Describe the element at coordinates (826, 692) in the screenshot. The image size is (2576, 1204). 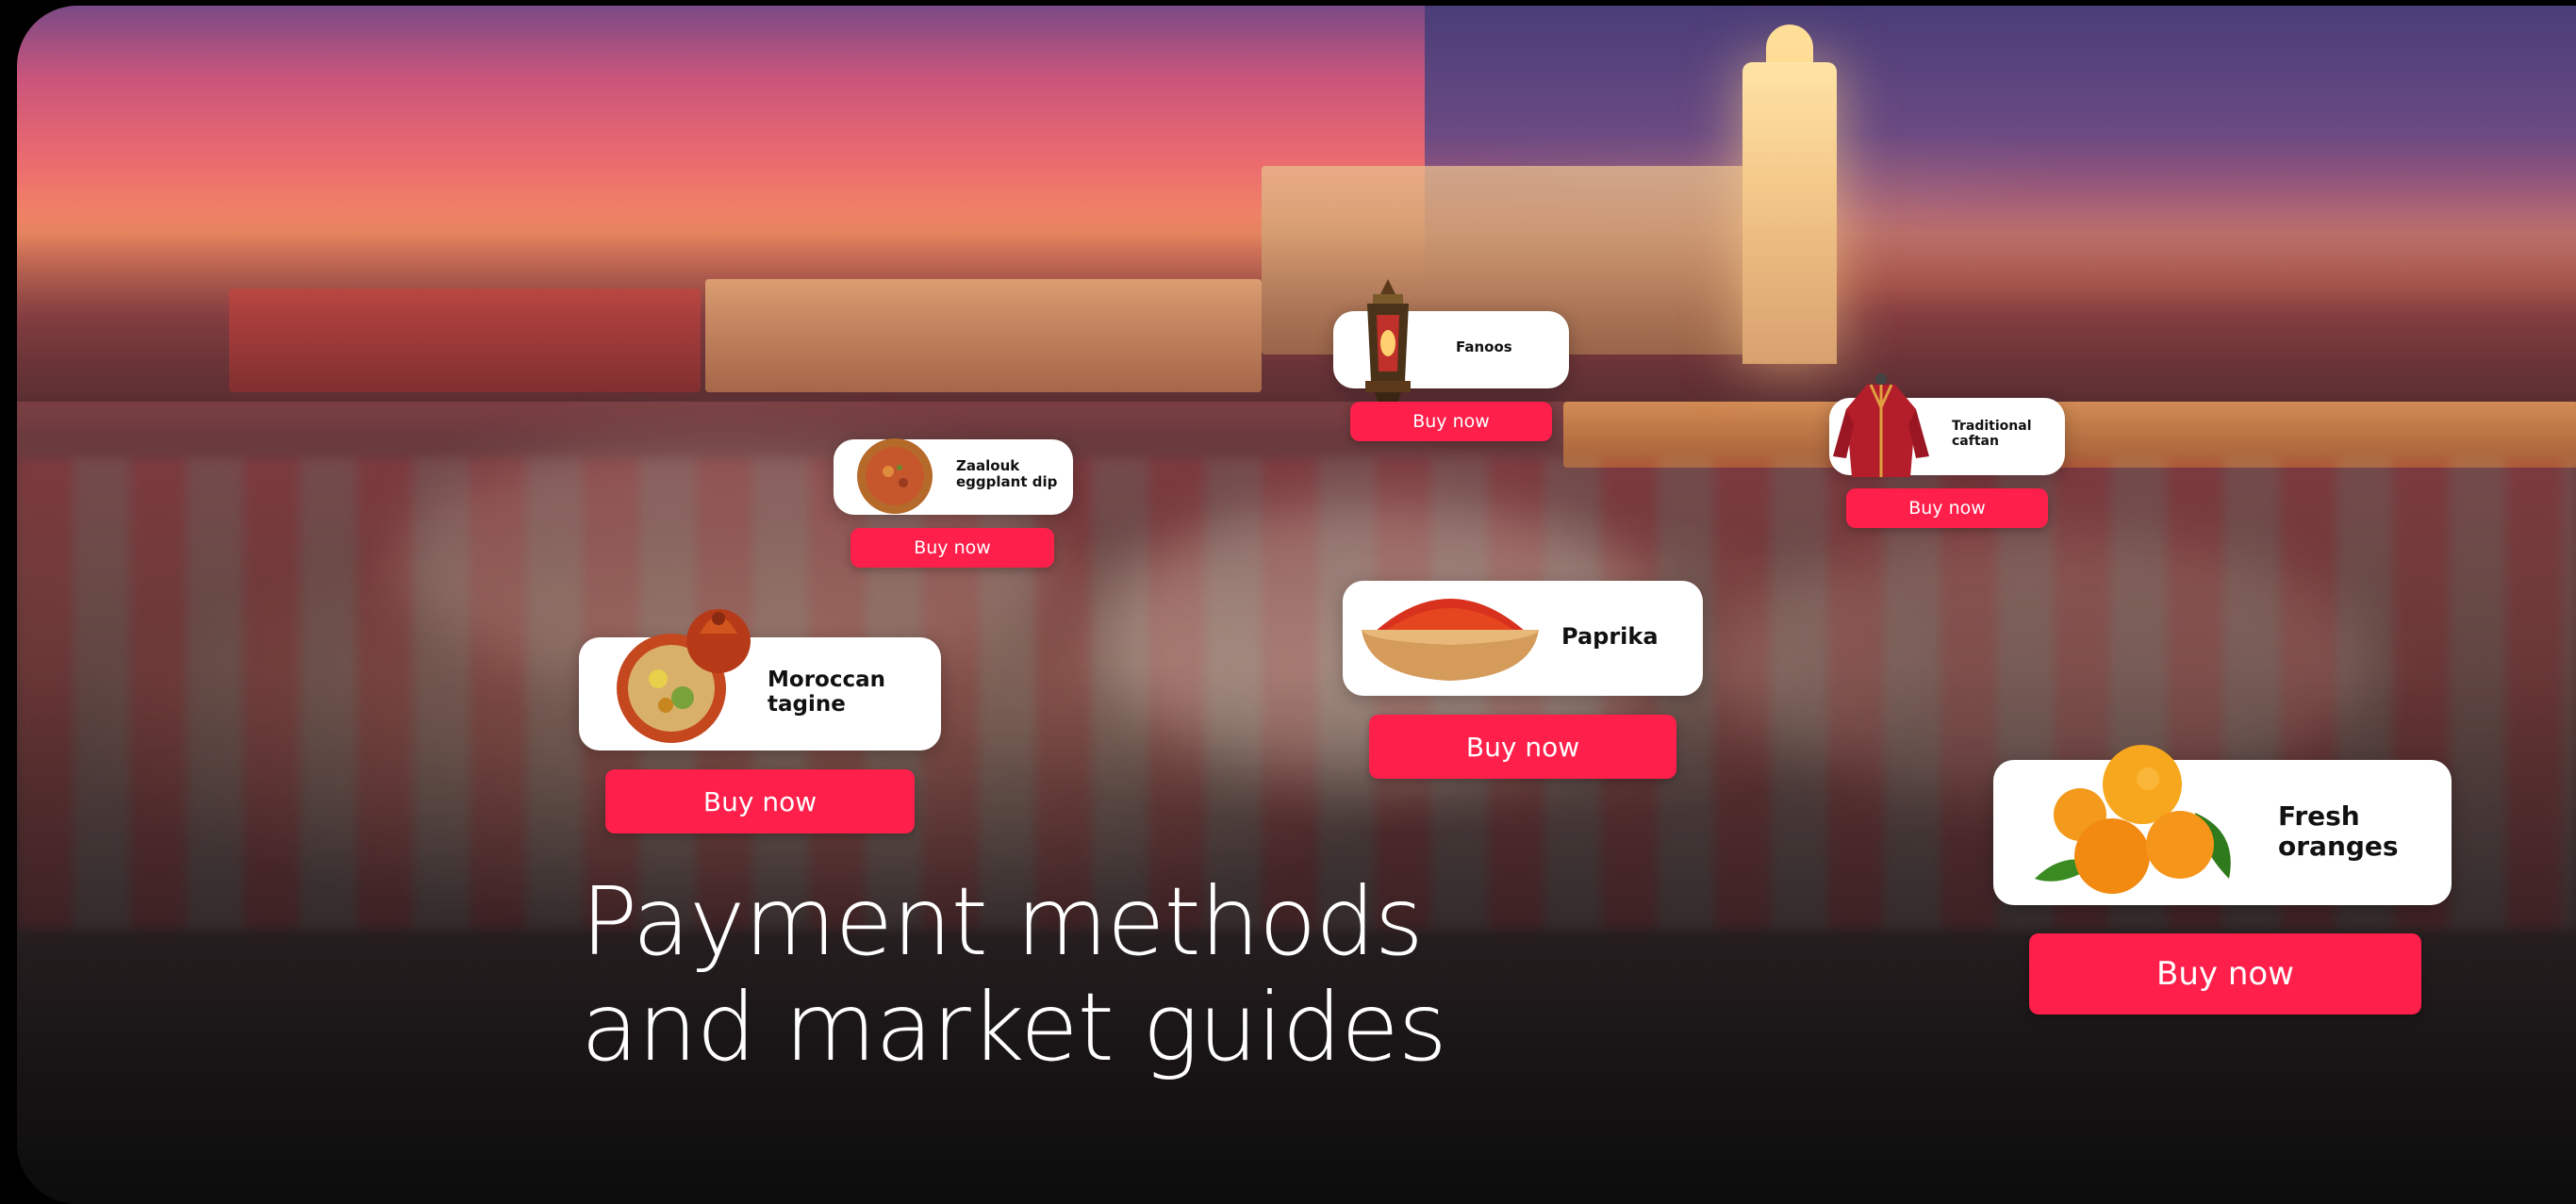
I see `product-name: Moroccan tagine` at that location.